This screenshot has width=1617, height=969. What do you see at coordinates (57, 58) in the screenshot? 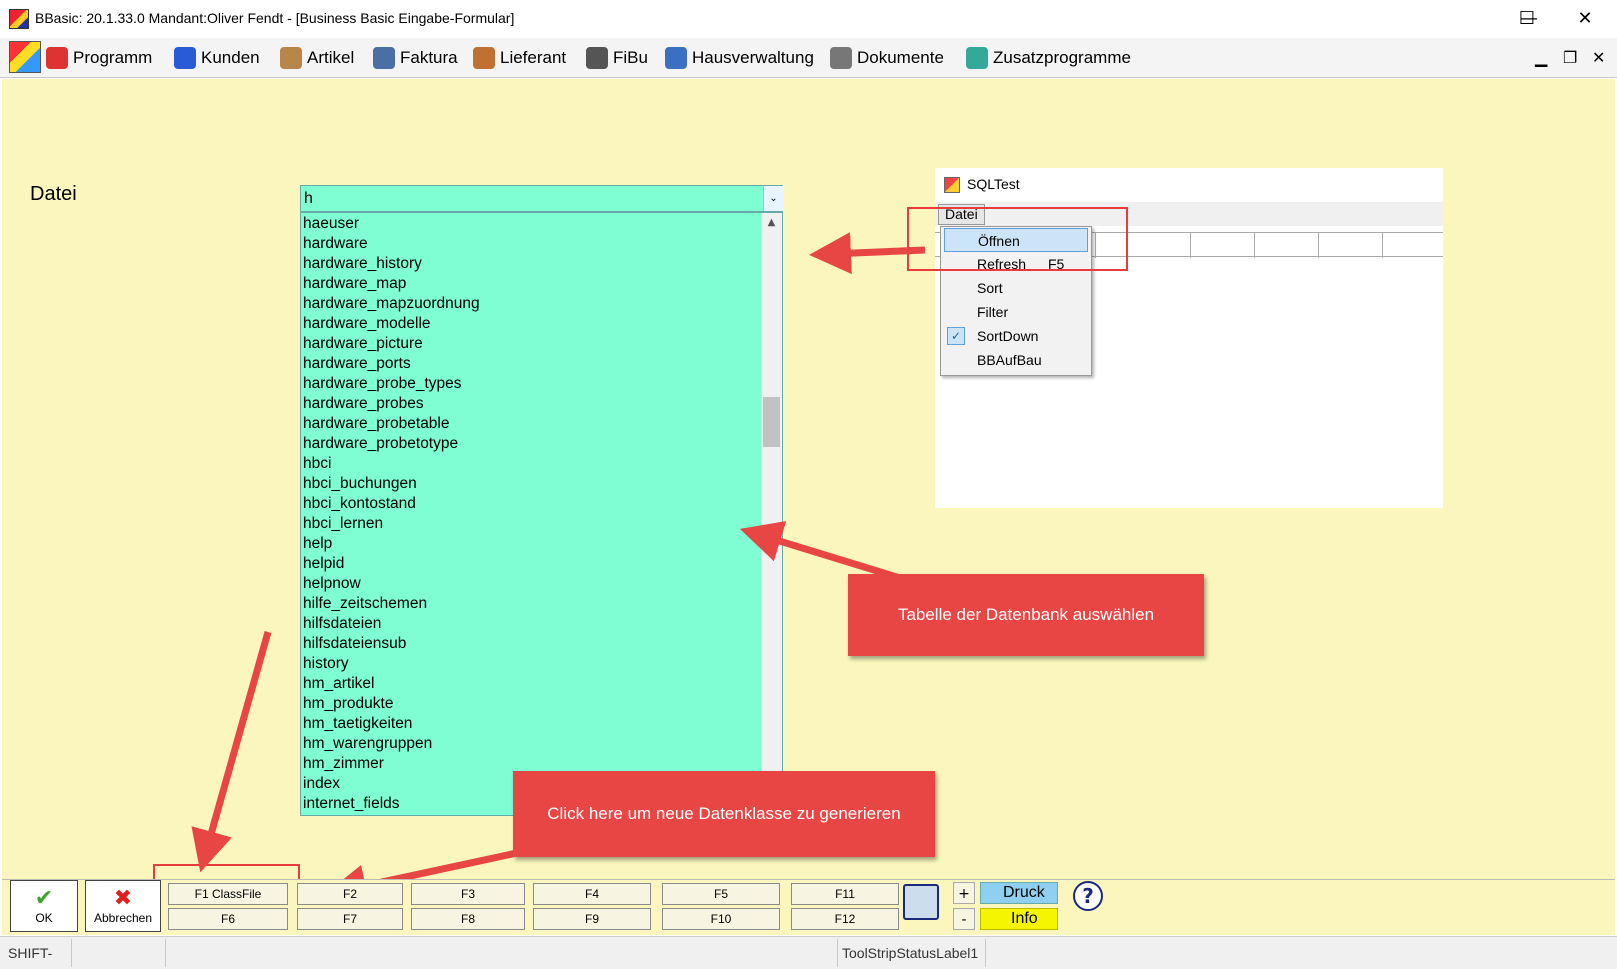
I see `programm-icon` at bounding box center [57, 58].